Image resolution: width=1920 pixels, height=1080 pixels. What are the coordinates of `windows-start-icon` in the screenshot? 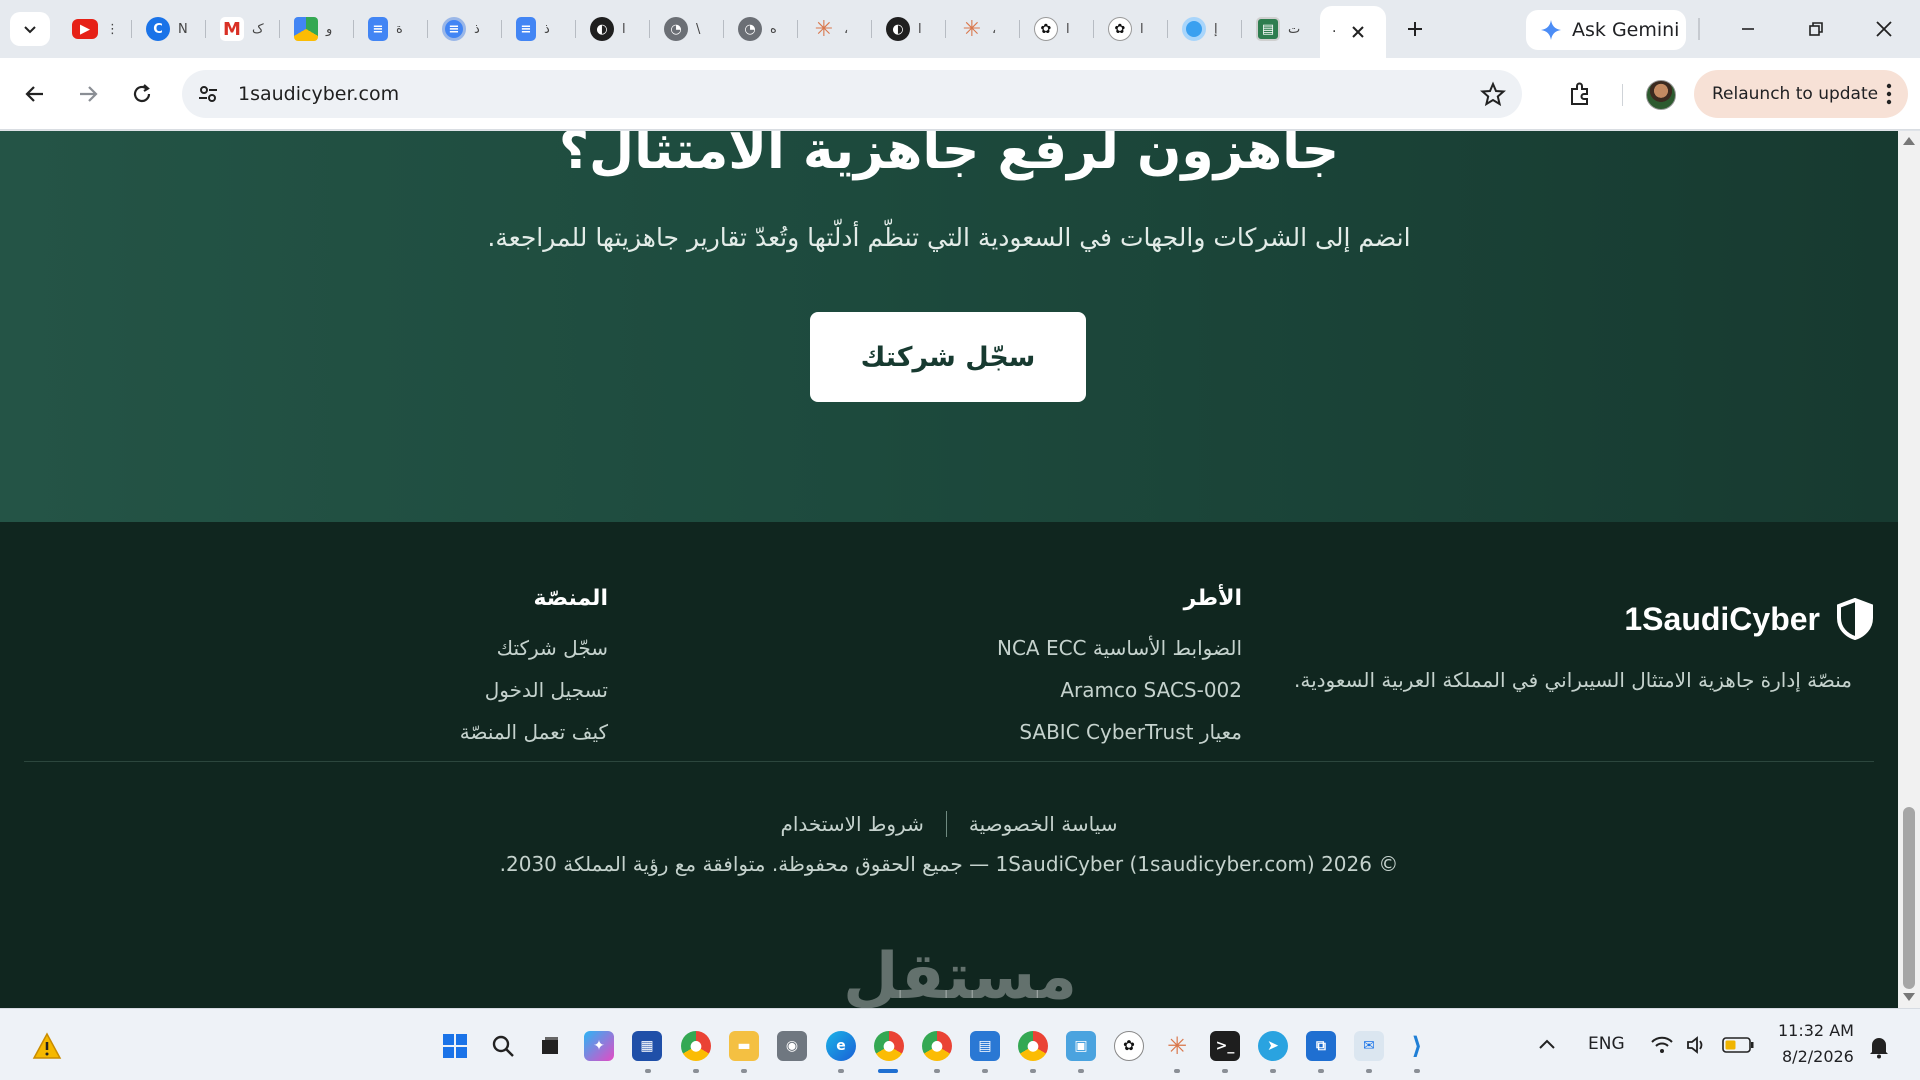 It's located at (455, 1046).